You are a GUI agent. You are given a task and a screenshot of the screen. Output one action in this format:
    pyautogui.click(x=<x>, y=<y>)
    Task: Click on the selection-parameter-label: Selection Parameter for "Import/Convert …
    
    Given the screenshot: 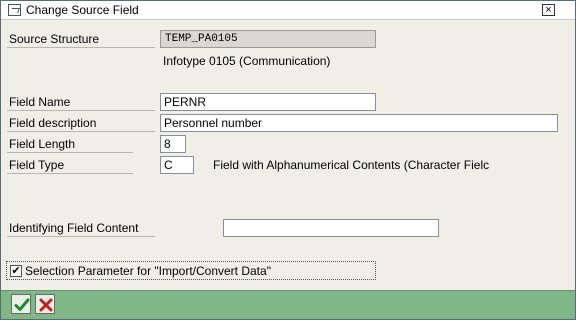 What is the action you would take?
    pyautogui.click(x=148, y=271)
    